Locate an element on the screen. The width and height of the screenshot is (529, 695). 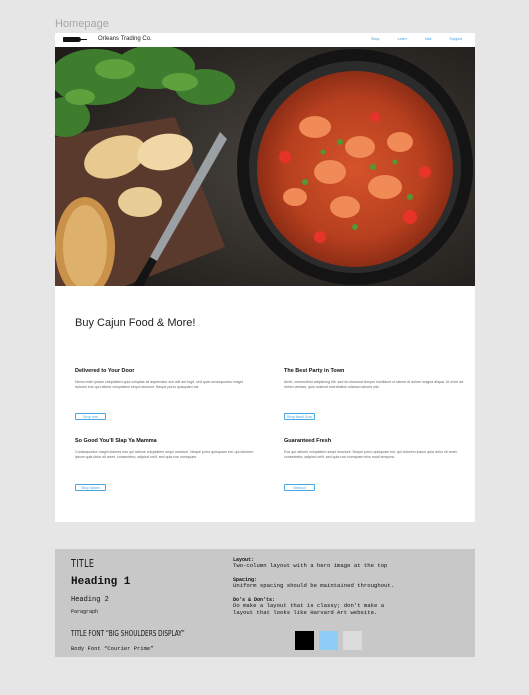
shop-spices-button: Shop Spices is located at coordinates (90, 487).